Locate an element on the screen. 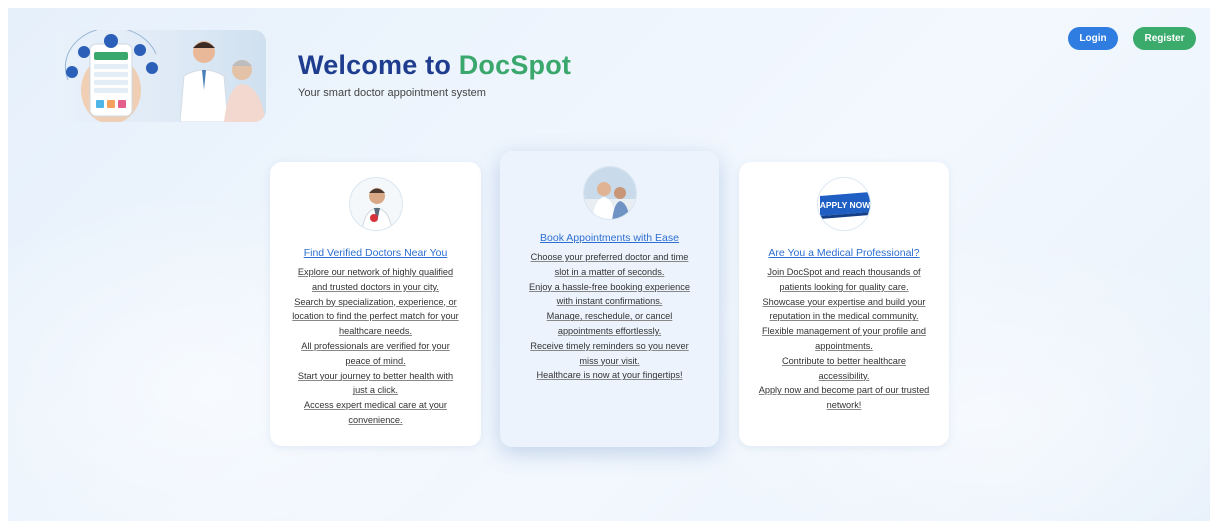 This screenshot has height=521, width=1210. card-line: appointments effortlessly. is located at coordinates (609, 331).